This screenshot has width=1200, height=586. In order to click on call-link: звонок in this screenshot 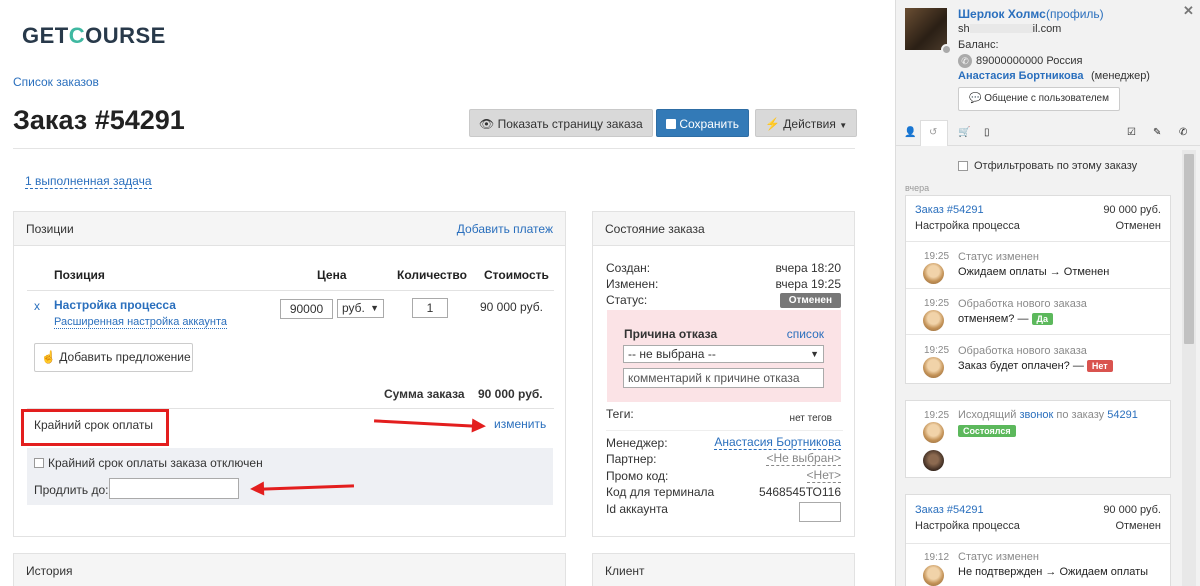, I will do `click(1036, 415)`.